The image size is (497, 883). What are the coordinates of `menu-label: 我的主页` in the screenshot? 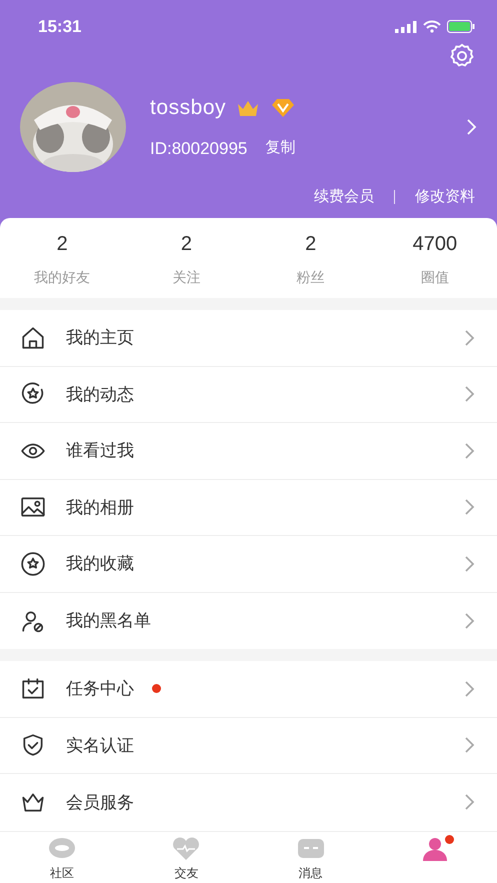 It's located at (100, 338).